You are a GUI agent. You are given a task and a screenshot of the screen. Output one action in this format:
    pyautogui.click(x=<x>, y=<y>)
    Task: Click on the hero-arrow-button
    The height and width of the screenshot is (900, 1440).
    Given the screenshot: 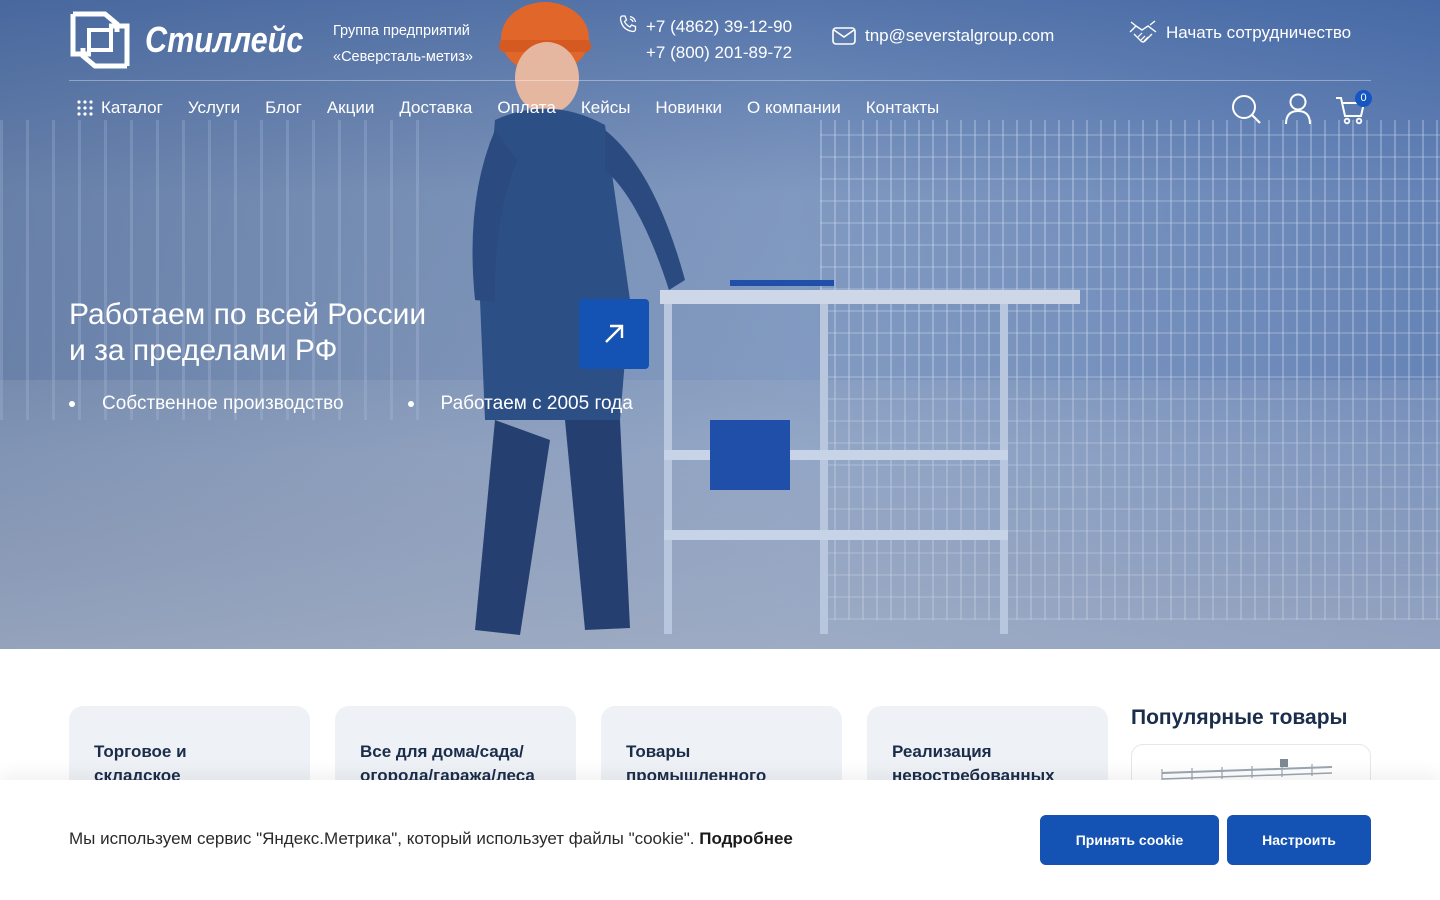 What is the action you would take?
    pyautogui.click(x=614, y=334)
    